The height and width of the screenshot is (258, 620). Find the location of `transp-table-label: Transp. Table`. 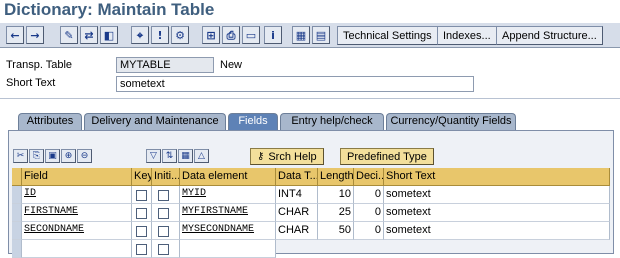

transp-table-label: Transp. Table is located at coordinates (39, 65).